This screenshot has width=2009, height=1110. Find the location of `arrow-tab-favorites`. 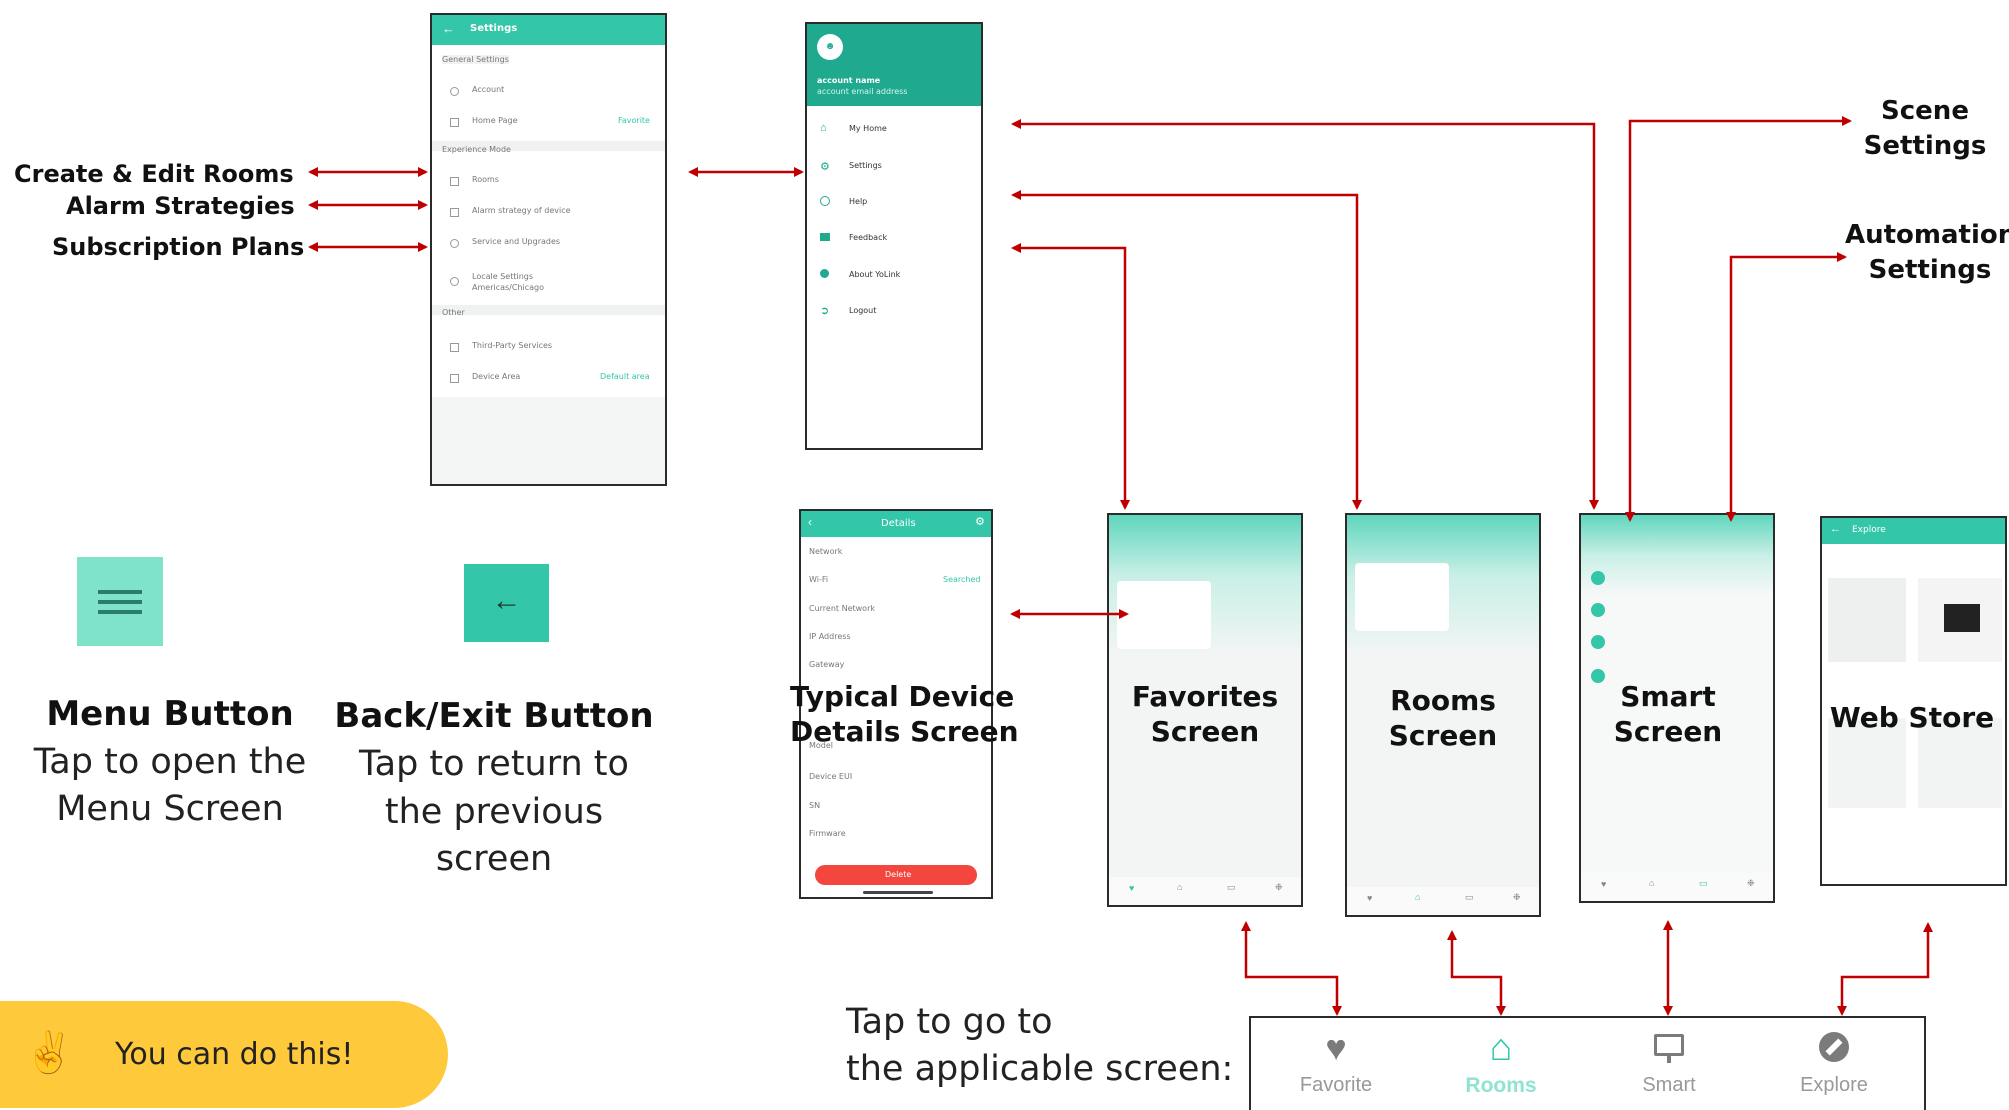

arrow-tab-favorites is located at coordinates (1291, 968).